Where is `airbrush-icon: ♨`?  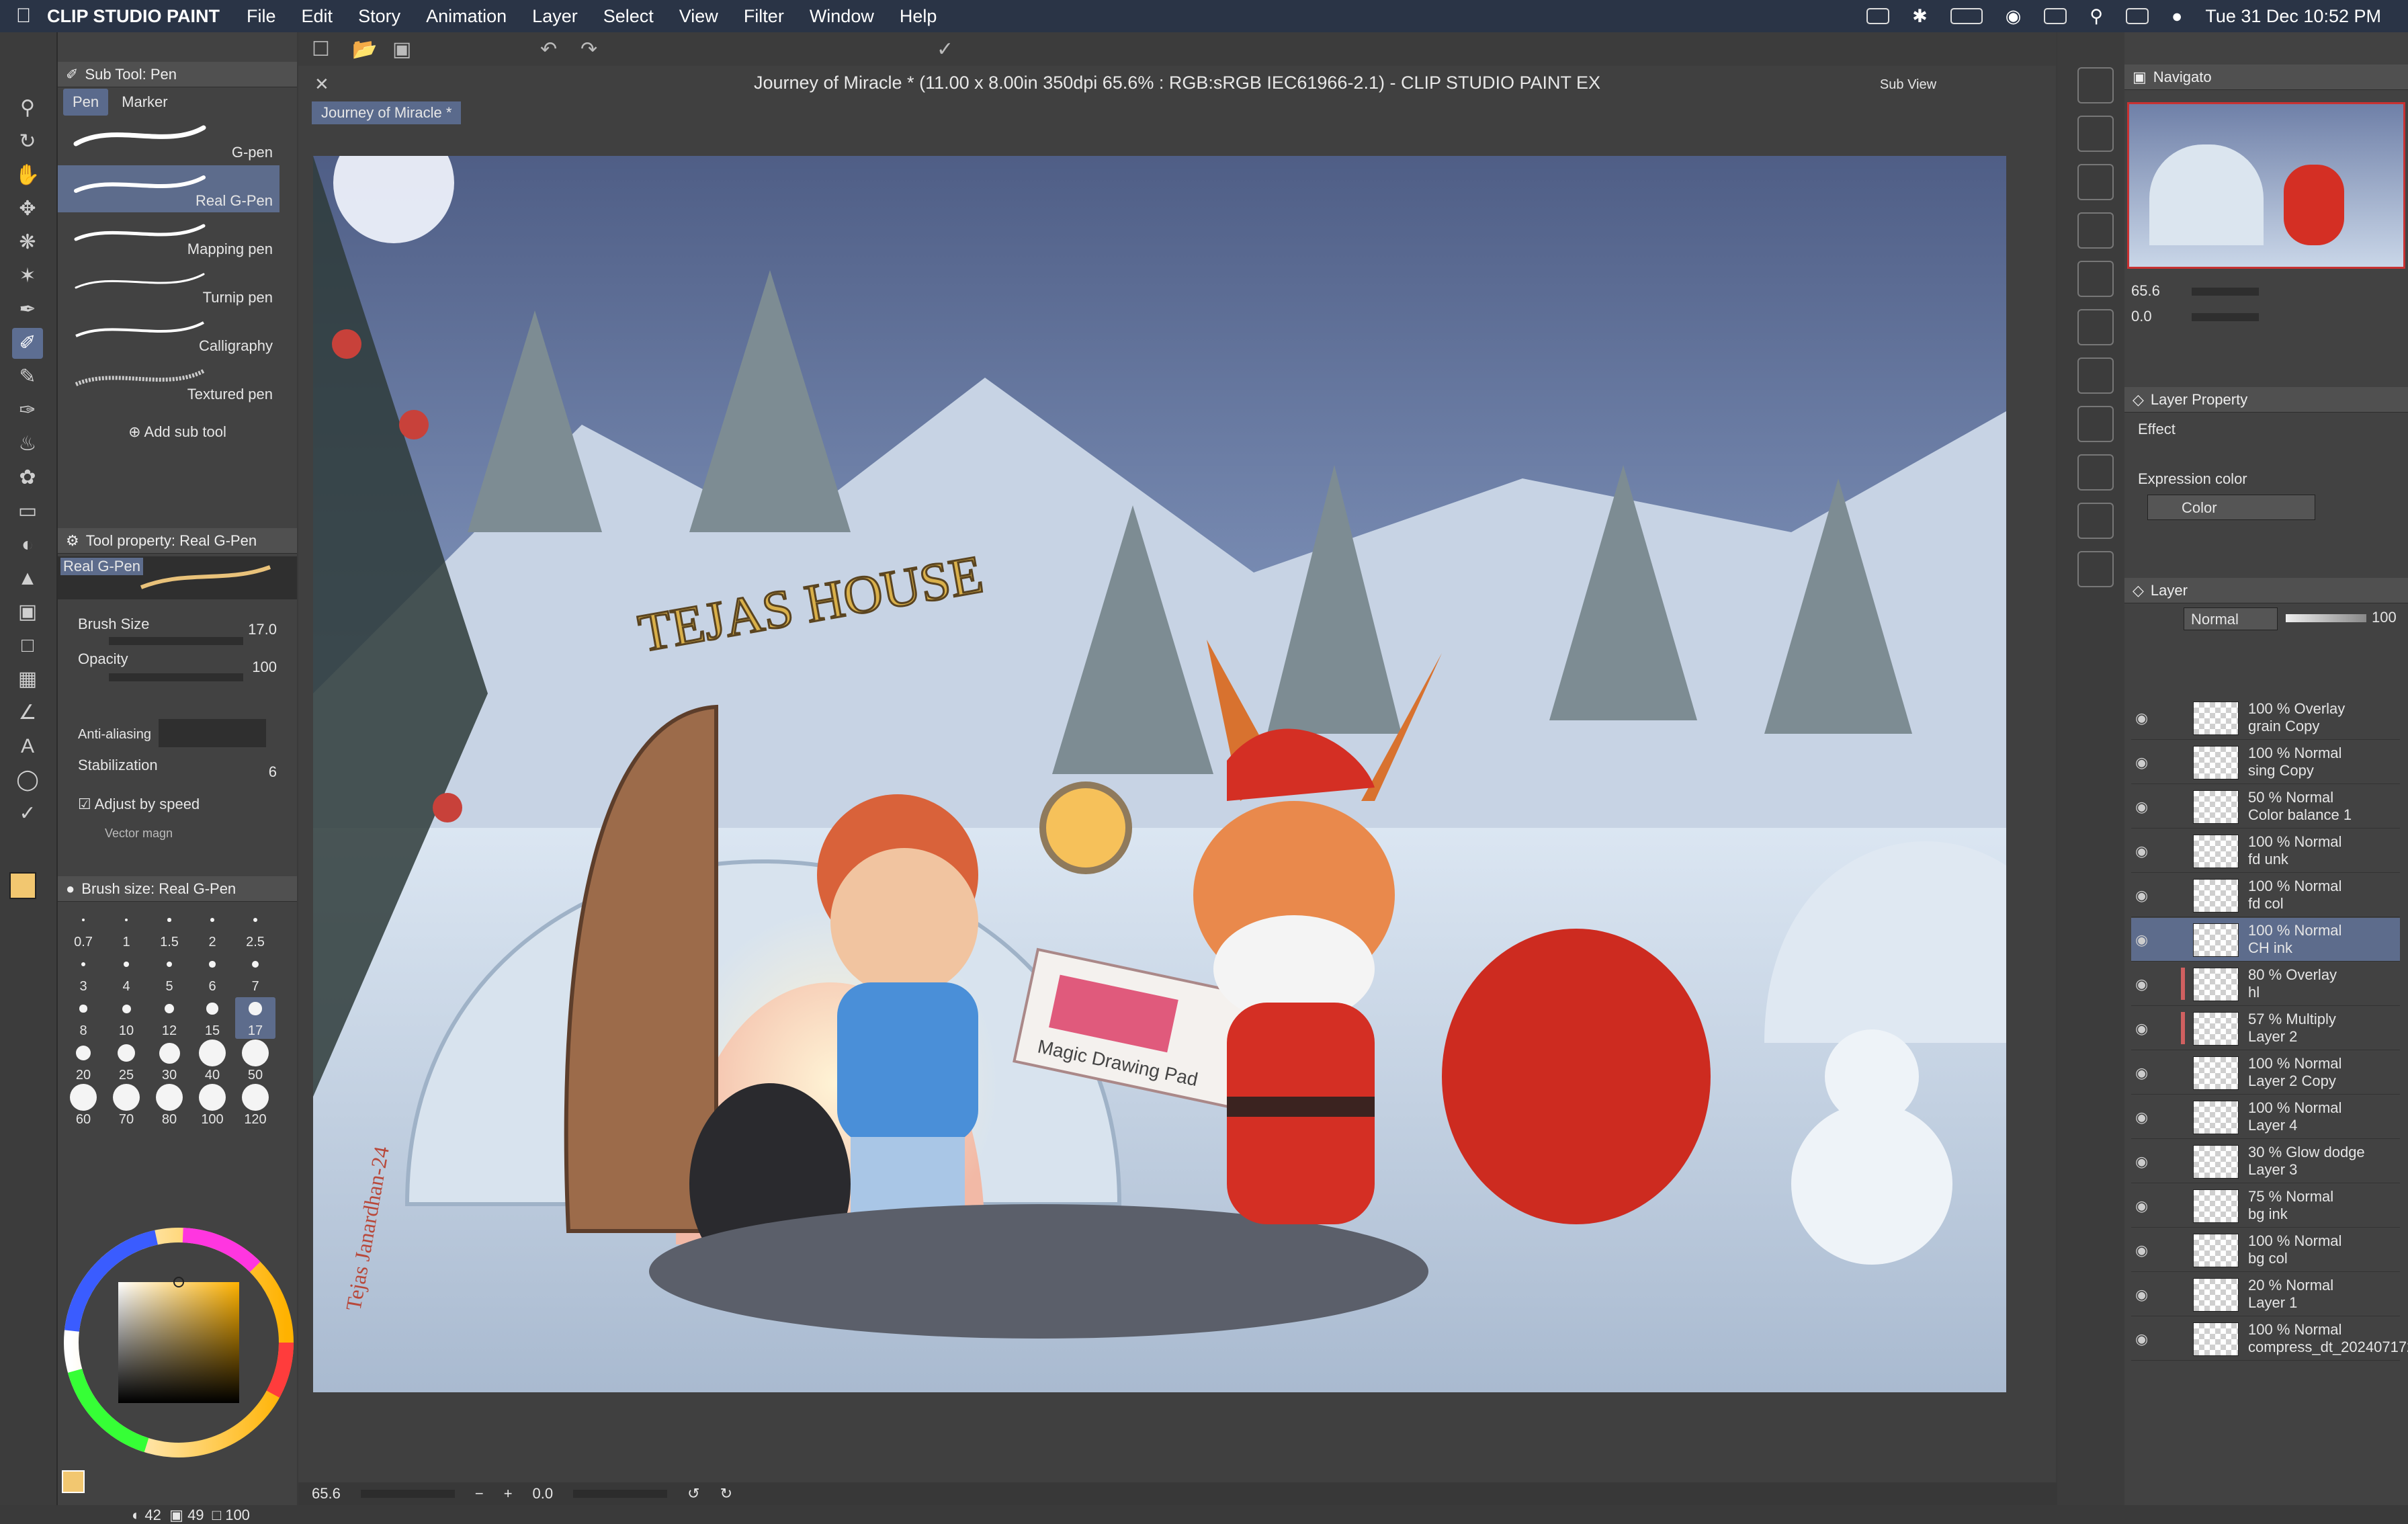
airbrush-icon: ♨ is located at coordinates (27, 444).